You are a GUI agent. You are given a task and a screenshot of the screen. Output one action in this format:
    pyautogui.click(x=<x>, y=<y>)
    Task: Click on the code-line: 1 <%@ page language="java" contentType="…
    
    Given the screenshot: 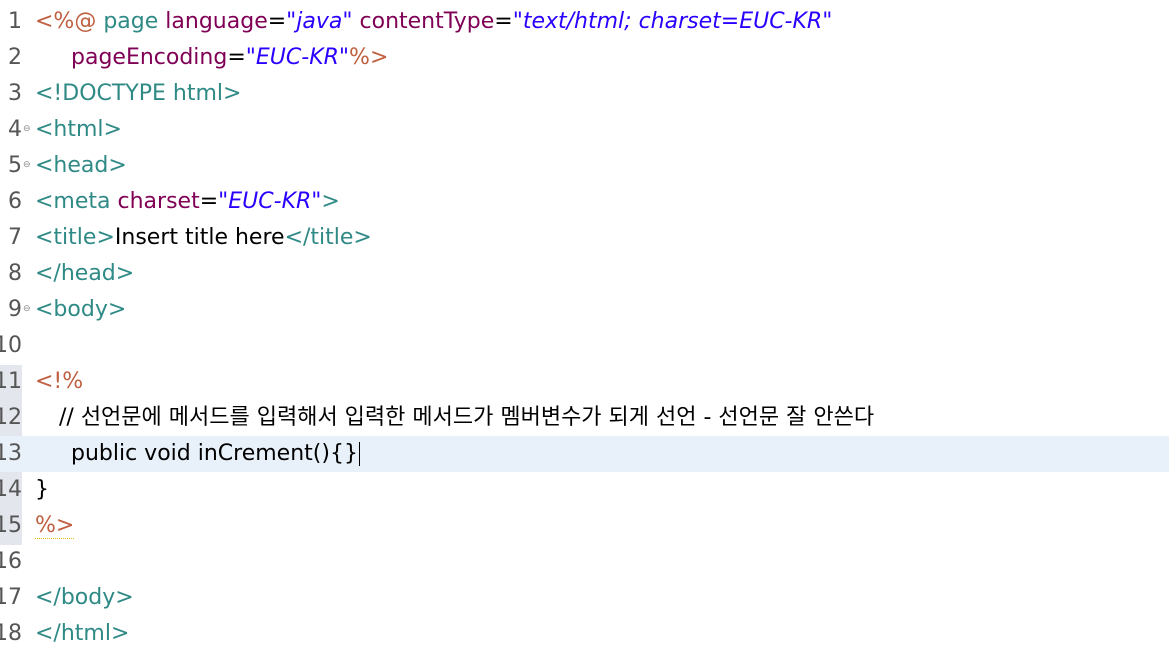 What is the action you would take?
    pyautogui.click(x=584, y=22)
    